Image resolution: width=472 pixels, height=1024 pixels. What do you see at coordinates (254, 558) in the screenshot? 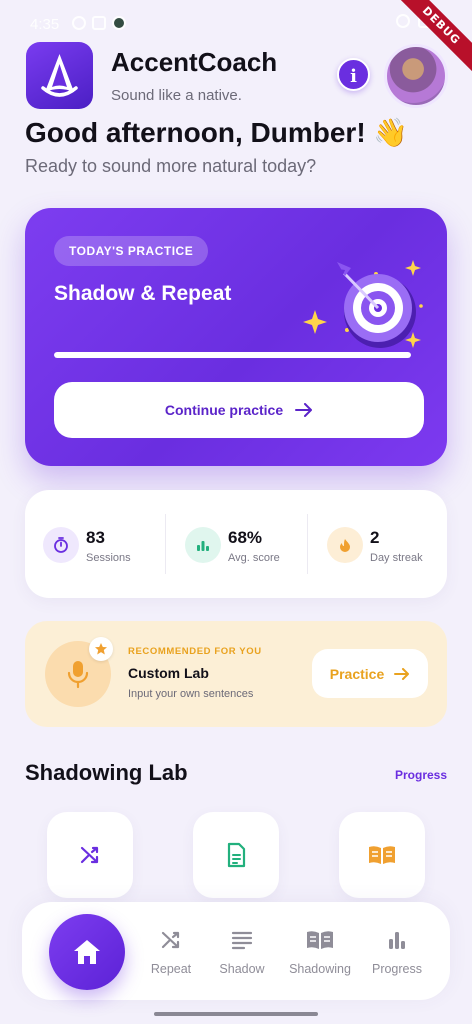
I see `stat-label: Avg. score` at bounding box center [254, 558].